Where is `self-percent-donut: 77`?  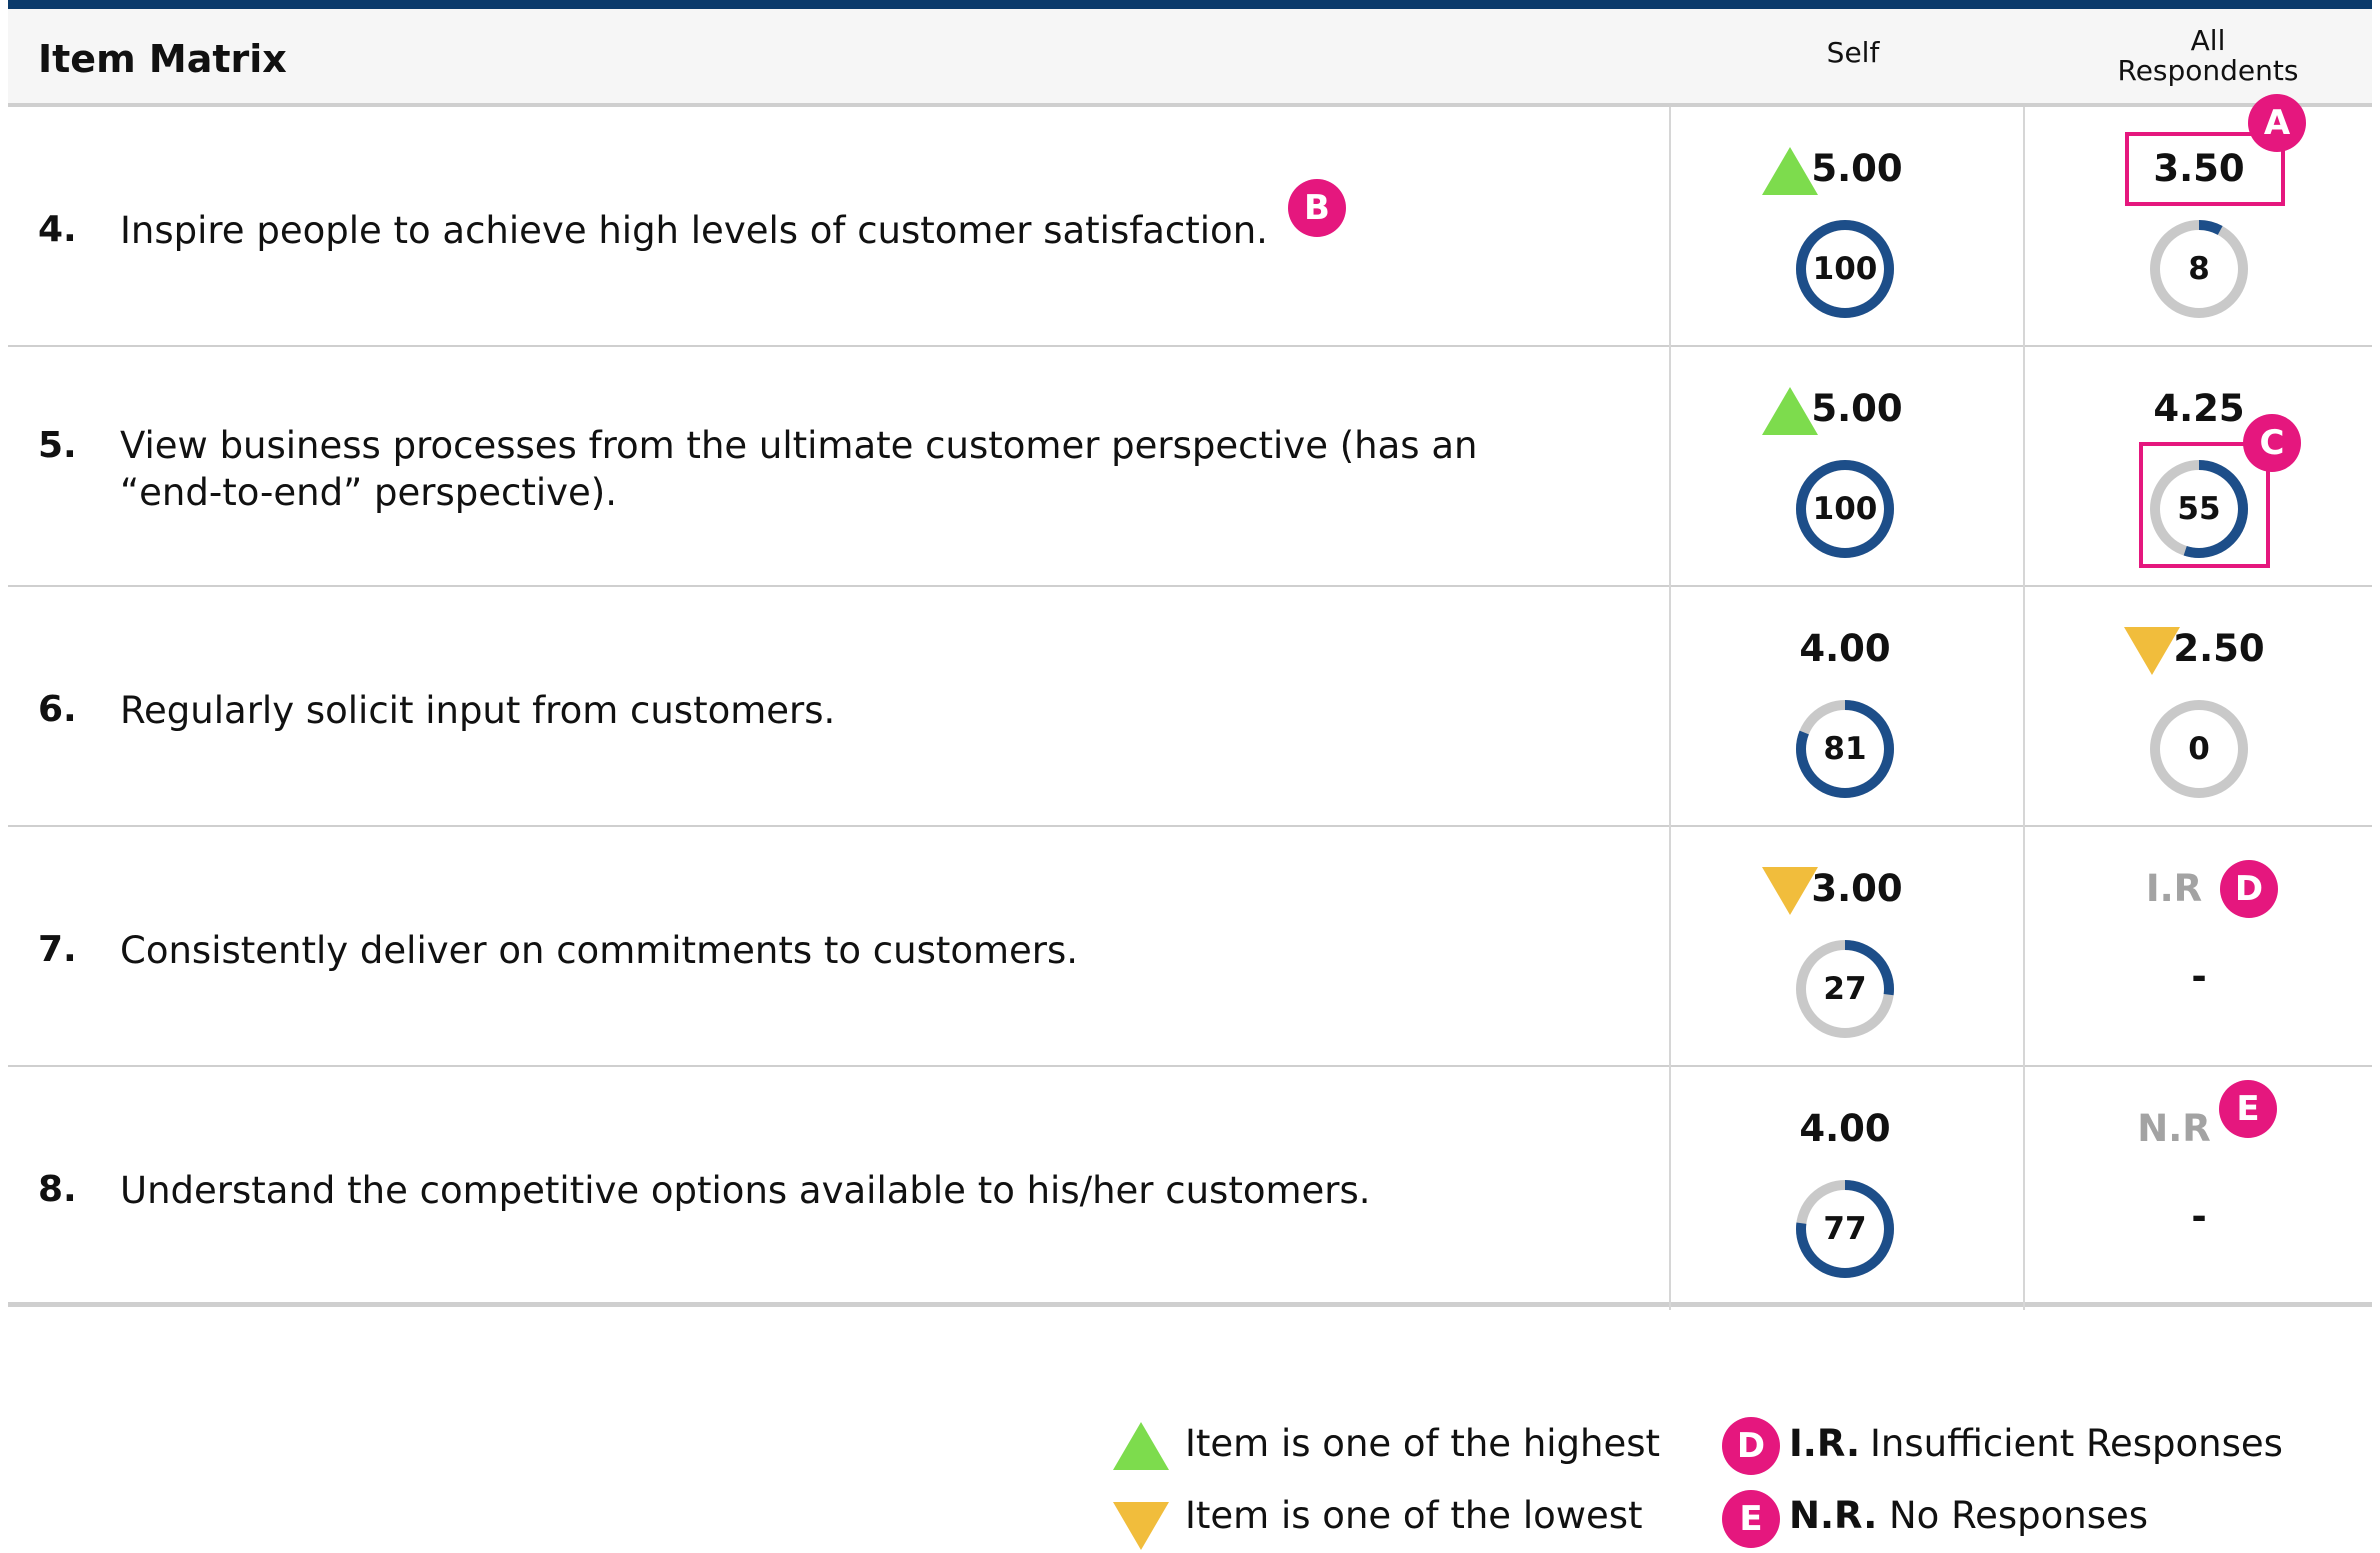 self-percent-donut: 77 is located at coordinates (1845, 1229).